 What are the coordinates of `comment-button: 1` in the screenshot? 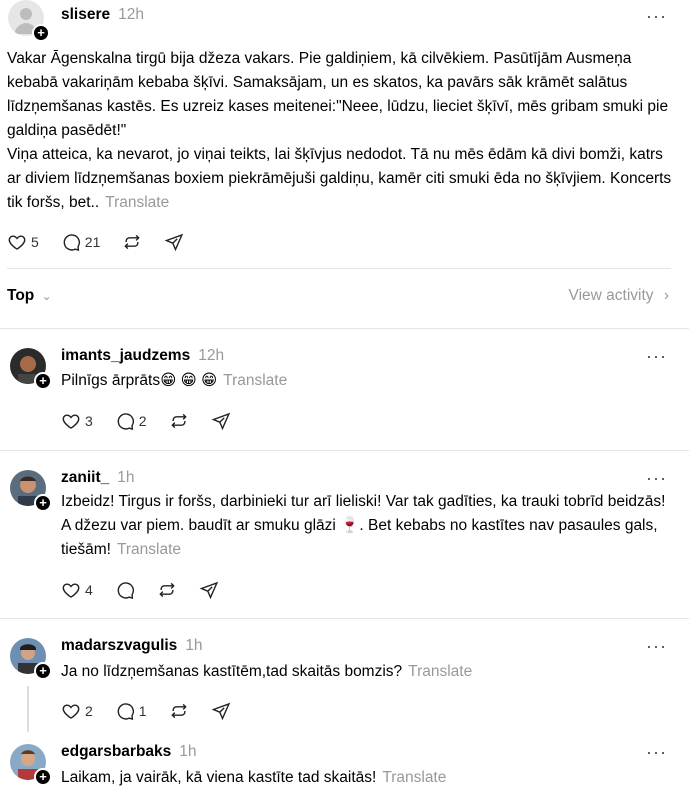 It's located at (131, 711).